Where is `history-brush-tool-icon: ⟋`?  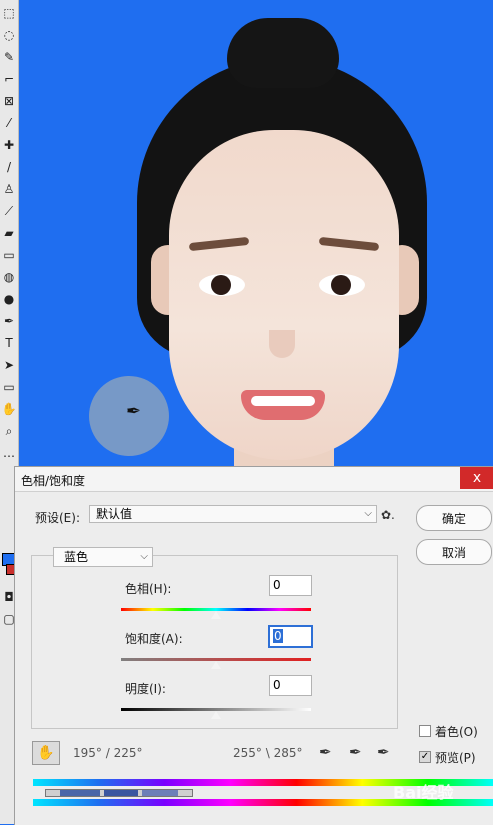 history-brush-tool-icon: ⟋ is located at coordinates (9, 211).